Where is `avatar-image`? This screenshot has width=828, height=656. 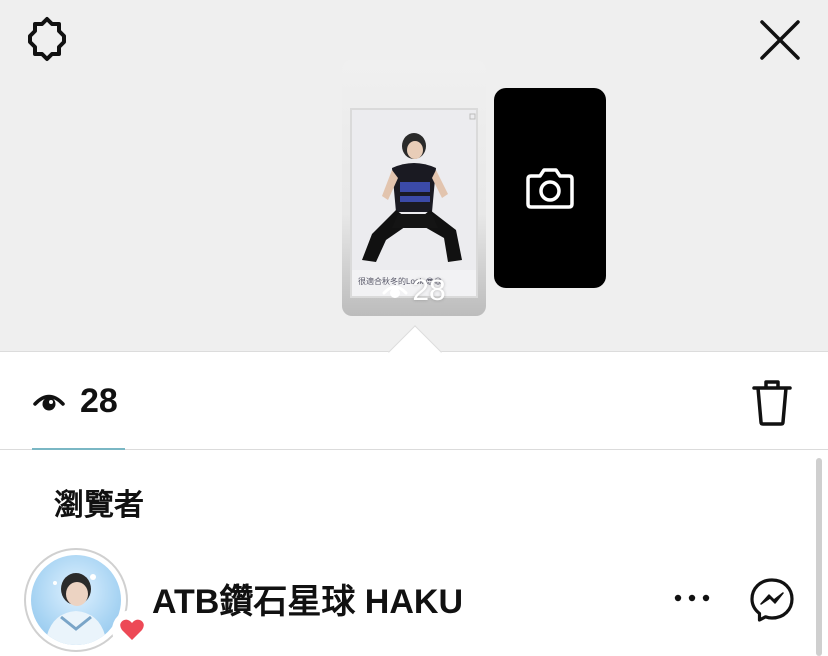
avatar-image is located at coordinates (76, 609).